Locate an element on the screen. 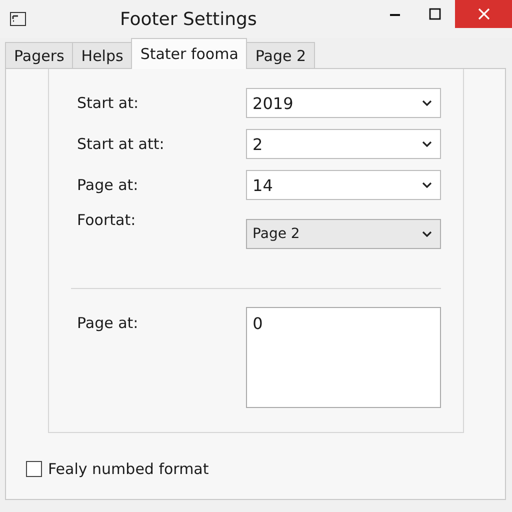 This screenshot has height=512, width=512. combo-box: 14 is located at coordinates (343, 185).